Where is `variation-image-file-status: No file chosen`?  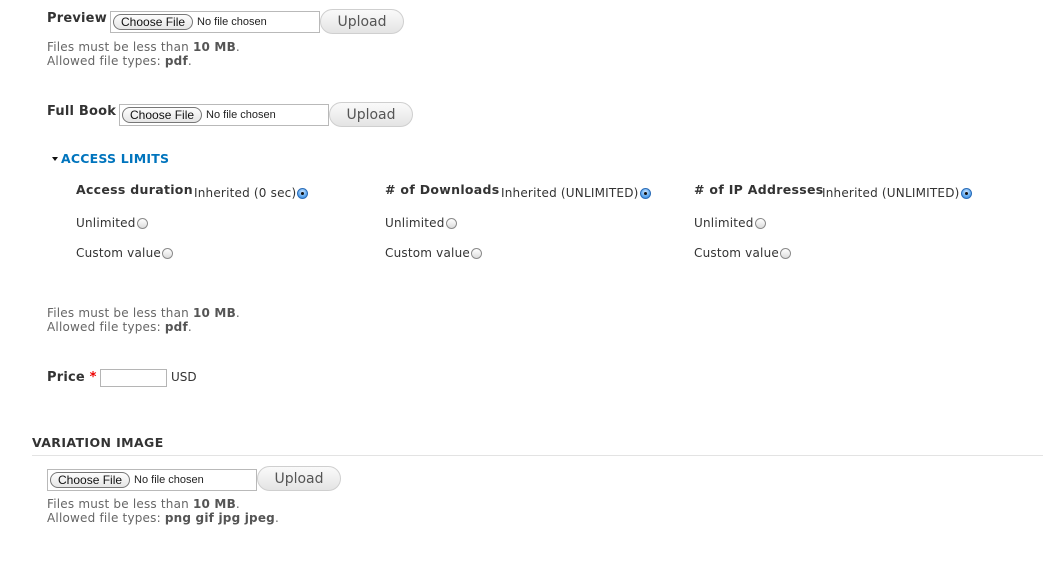
variation-image-file-status: No file chosen is located at coordinates (169, 480).